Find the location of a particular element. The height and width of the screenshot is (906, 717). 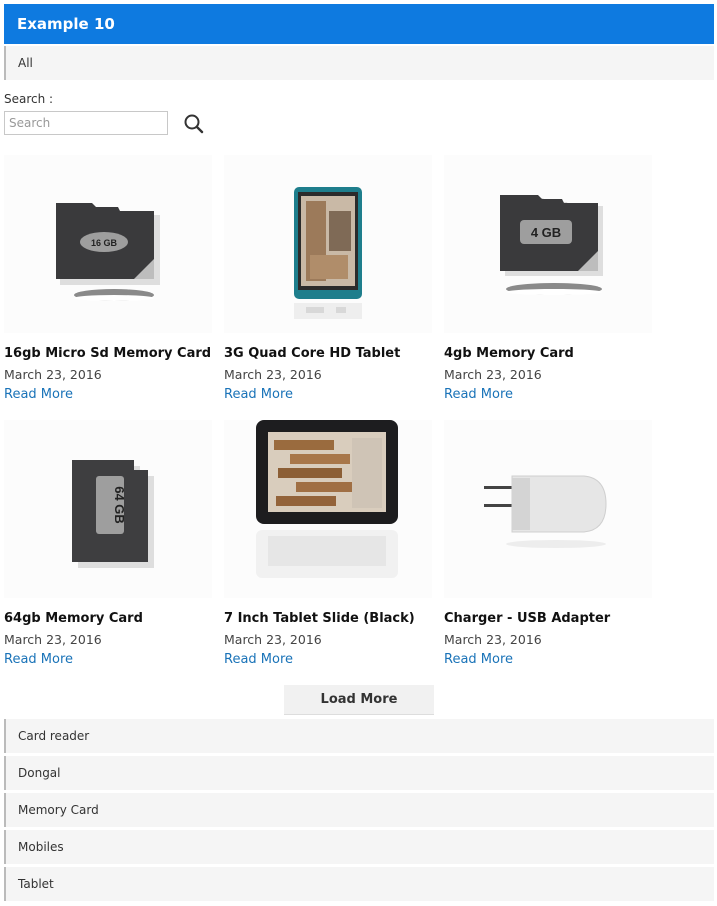

product-image-tablet-7inch is located at coordinates (328, 509).